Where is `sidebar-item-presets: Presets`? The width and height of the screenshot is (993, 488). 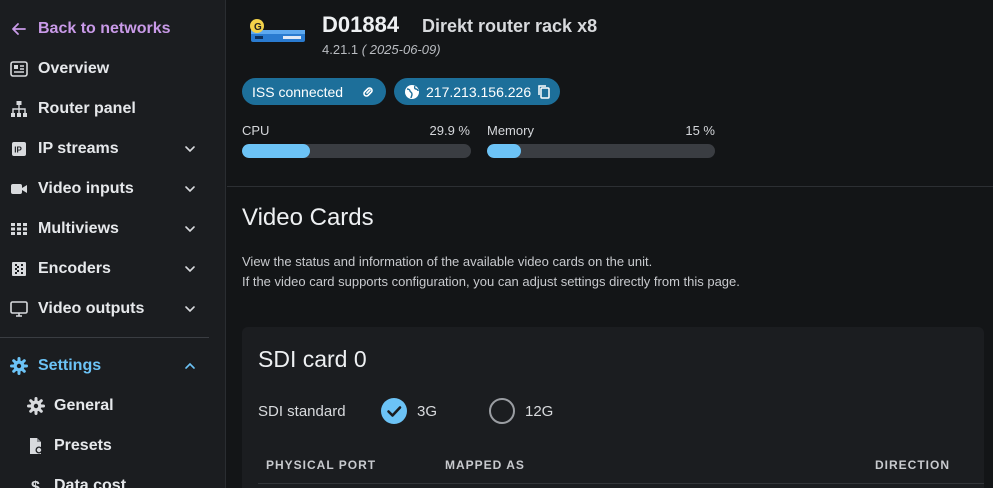 sidebar-item-presets: Presets is located at coordinates (113, 446).